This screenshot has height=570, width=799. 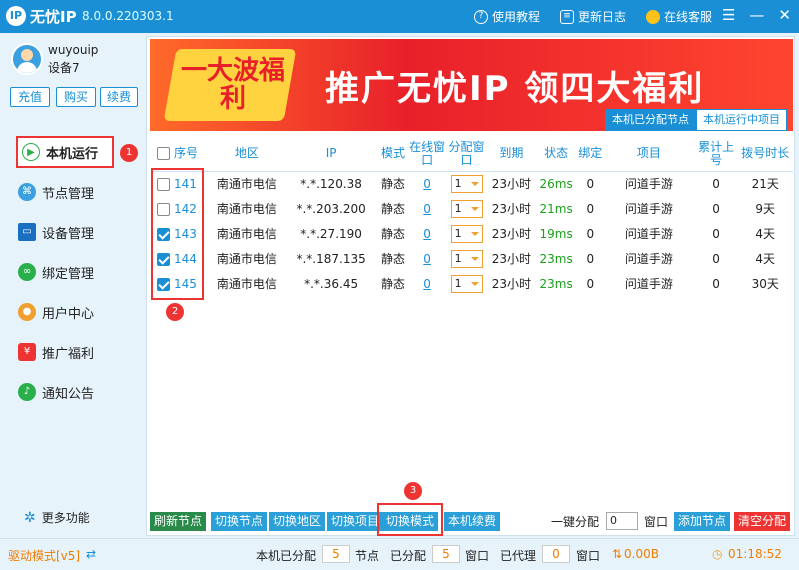 What do you see at coordinates (507, 16) in the screenshot?
I see `tutorial-link: ? 使用教程` at bounding box center [507, 16].